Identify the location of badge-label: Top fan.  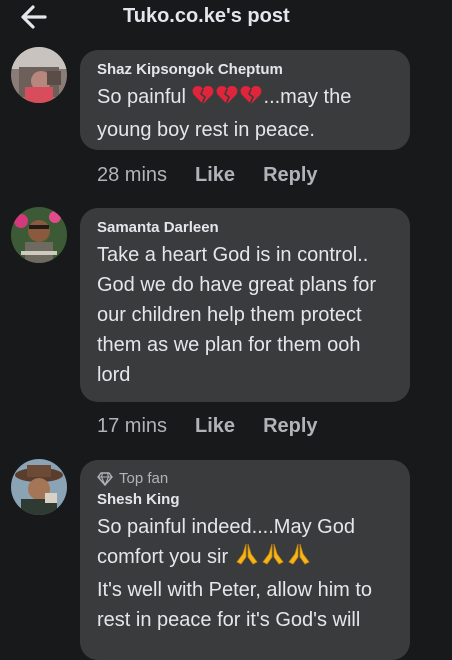
(144, 478).